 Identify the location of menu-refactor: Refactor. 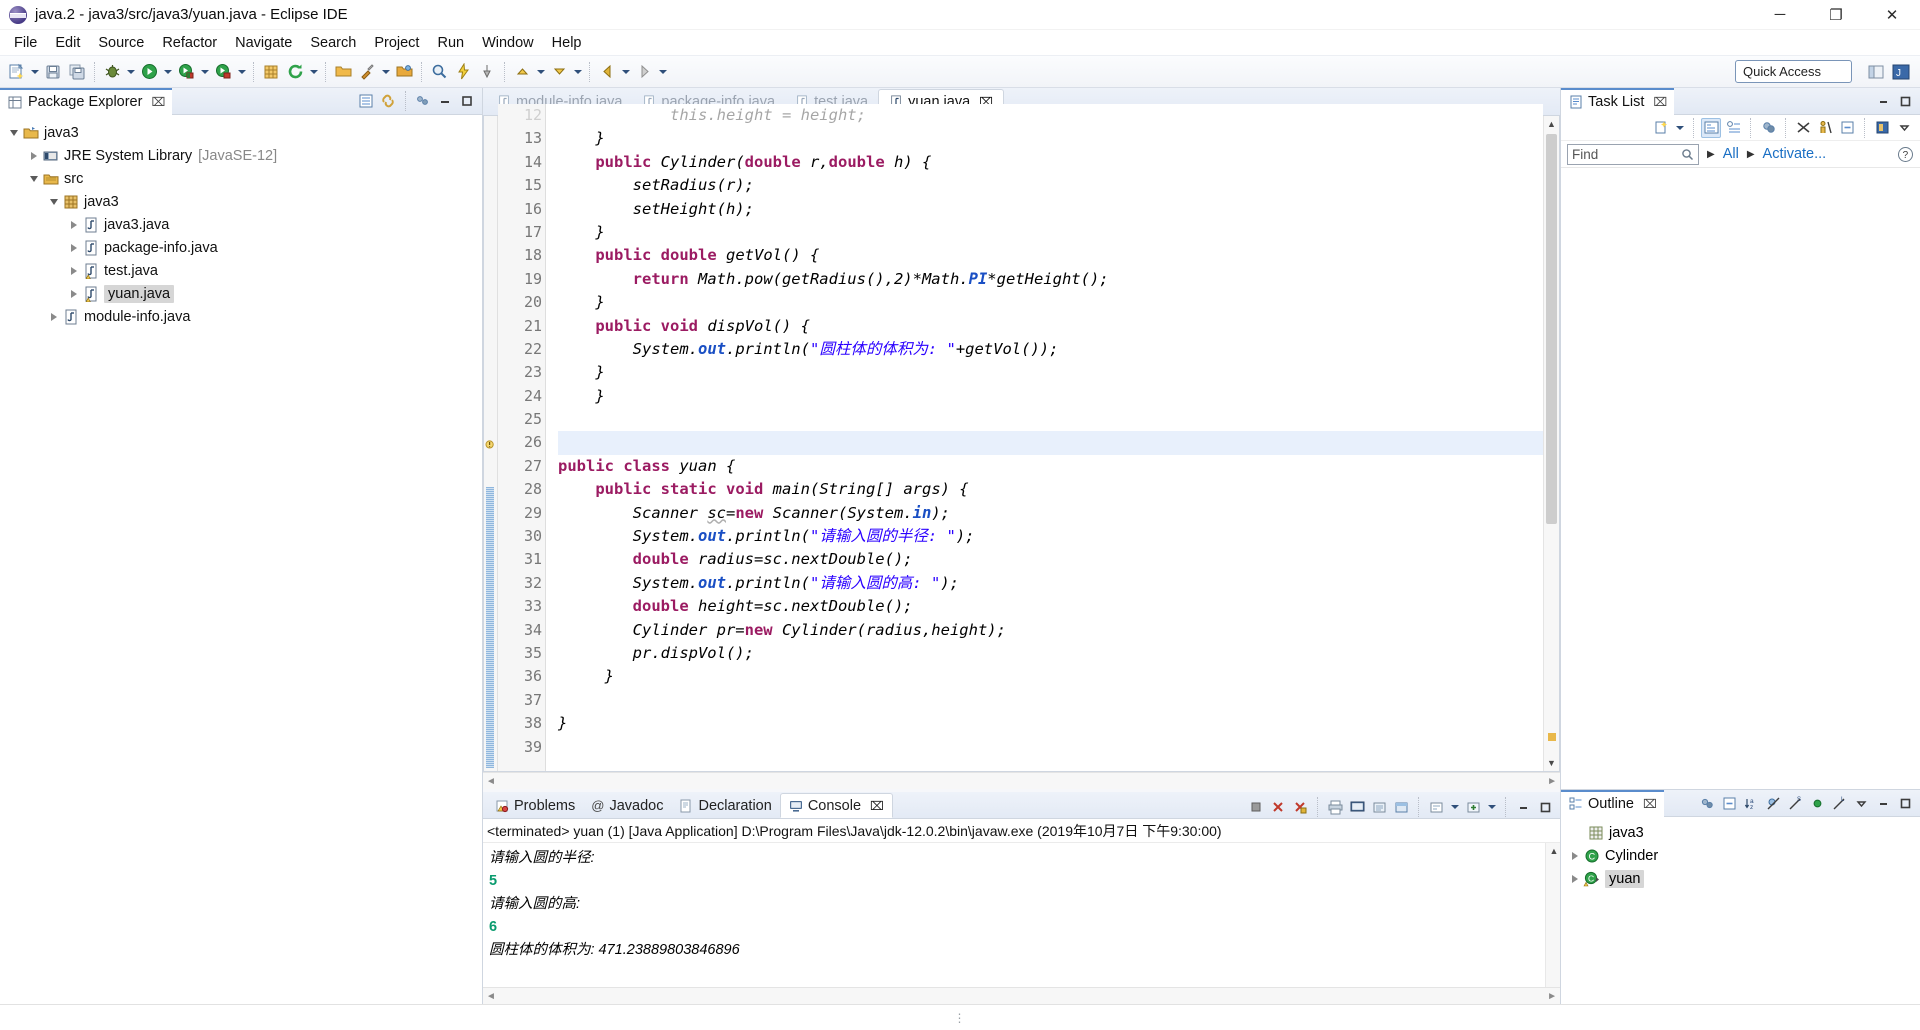
(189, 43).